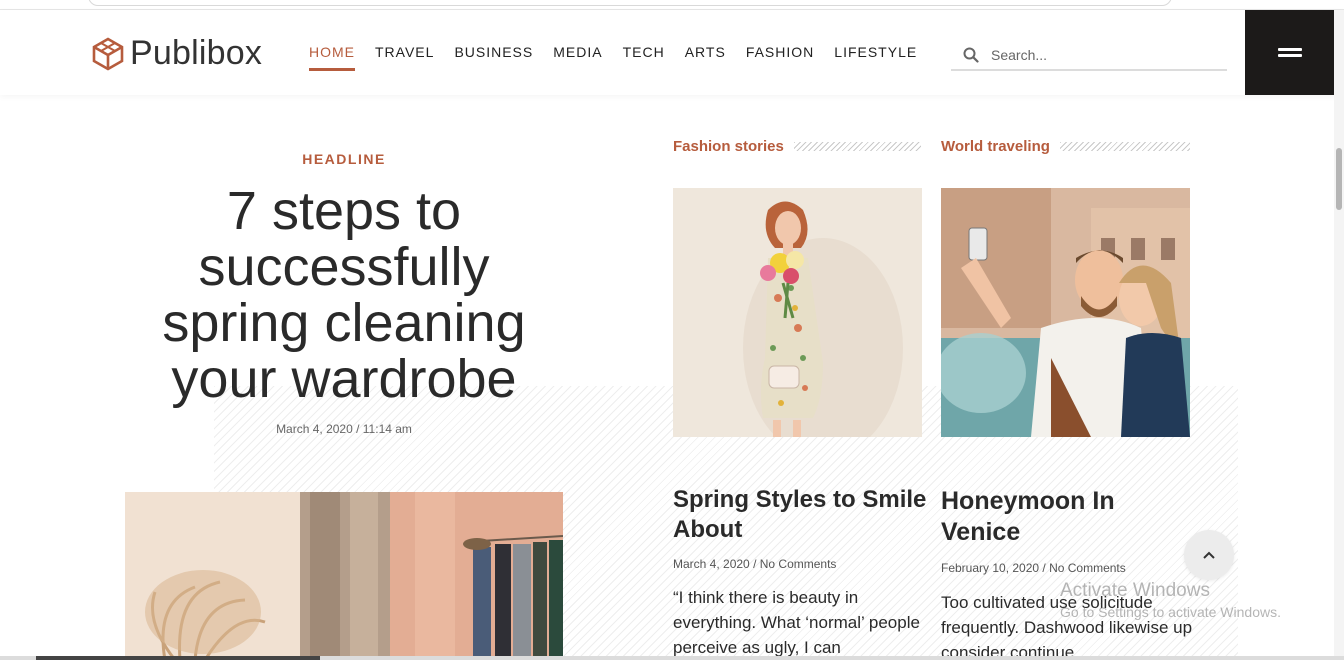 The image size is (1344, 660). I want to click on nav-item-lifestyle: LIFESTYLE, so click(875, 57).